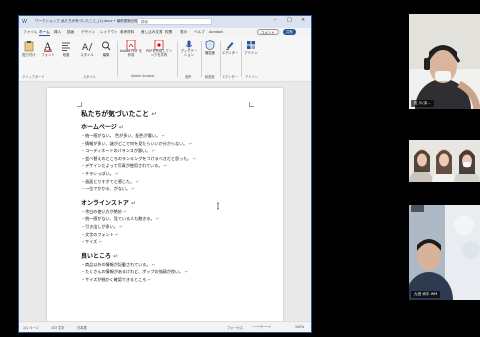  I want to click on addins-button: アドイン, so click(251, 47).